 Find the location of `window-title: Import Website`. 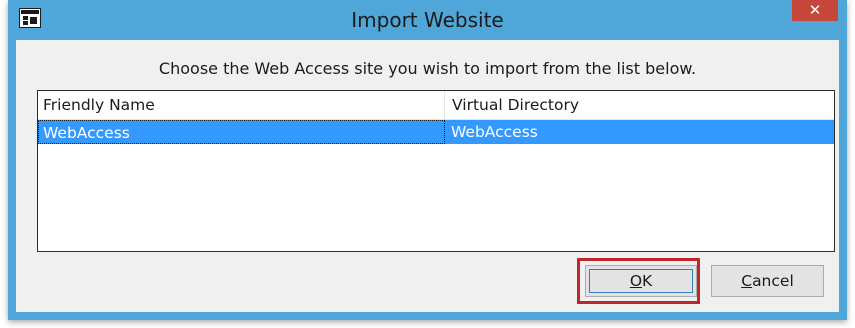

window-title: Import Website is located at coordinates (427, 20).